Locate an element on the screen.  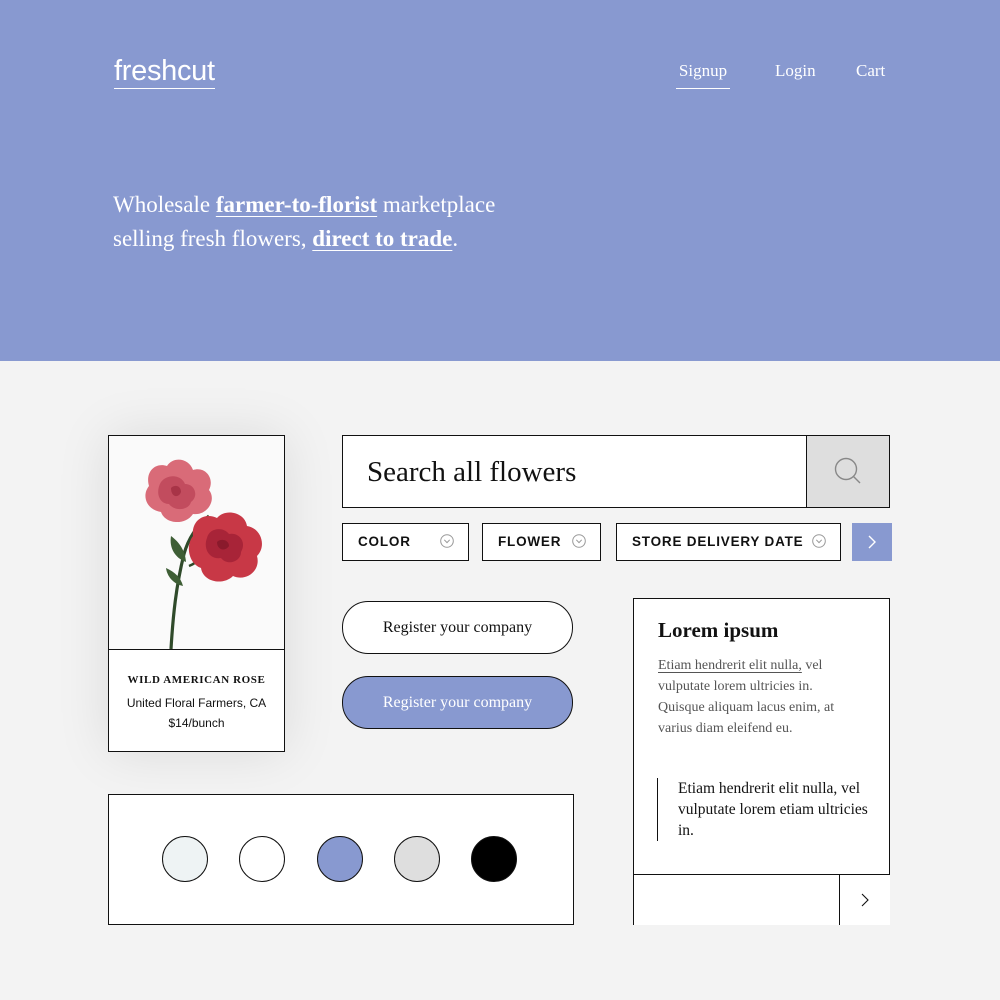
card-input-field is located at coordinates (736, 899).